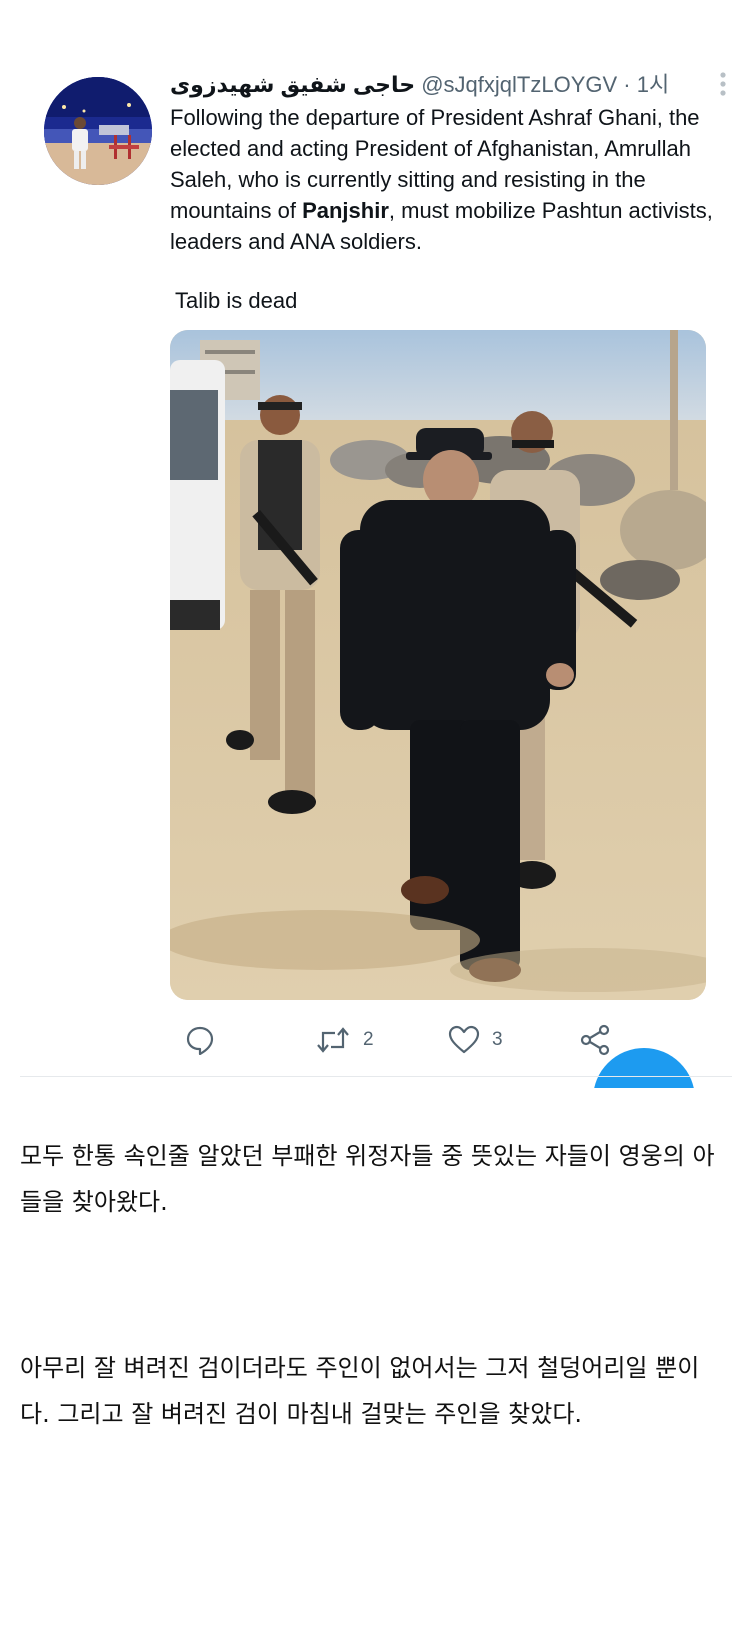 This screenshot has width=750, height=1650. I want to click on display-name: حاجی شفیق شهیدزوی, so click(292, 84).